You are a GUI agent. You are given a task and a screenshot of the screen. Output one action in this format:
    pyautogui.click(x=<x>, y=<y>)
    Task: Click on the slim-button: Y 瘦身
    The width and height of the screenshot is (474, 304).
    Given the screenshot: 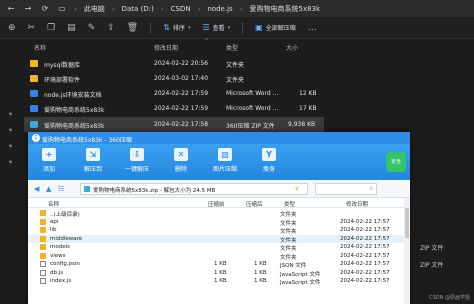 What is the action you would take?
    pyautogui.click(x=269, y=160)
    